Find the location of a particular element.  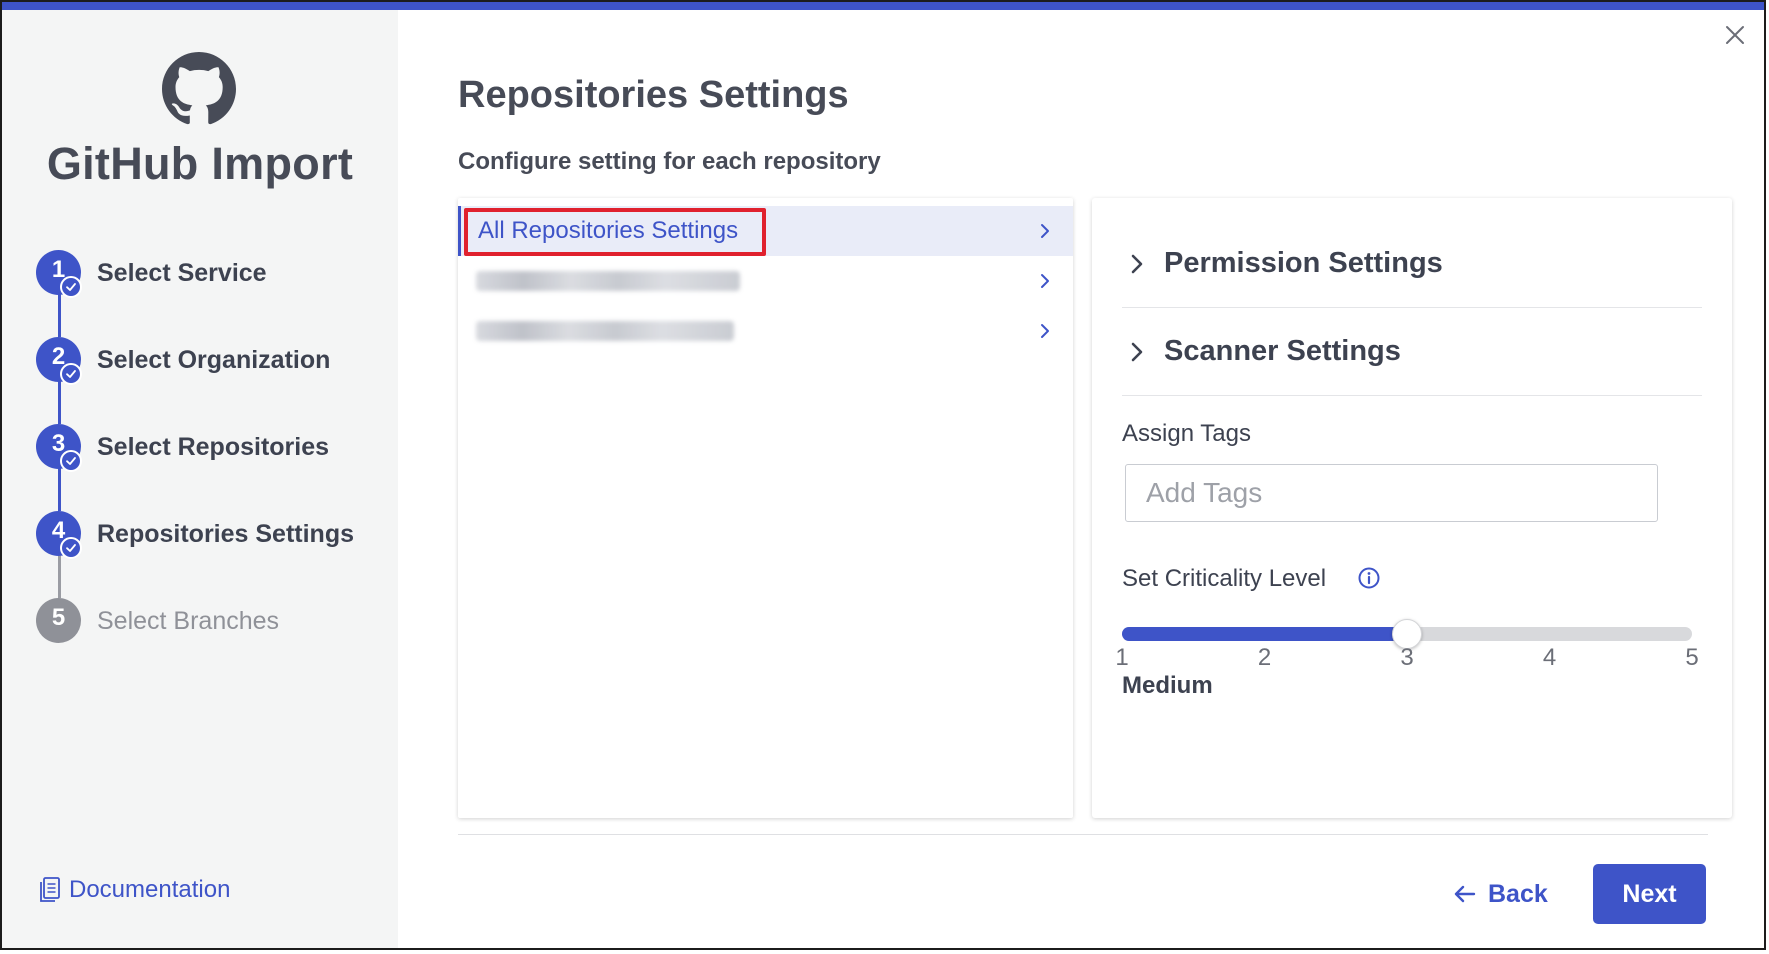

step-label: Select Service is located at coordinates (182, 273).